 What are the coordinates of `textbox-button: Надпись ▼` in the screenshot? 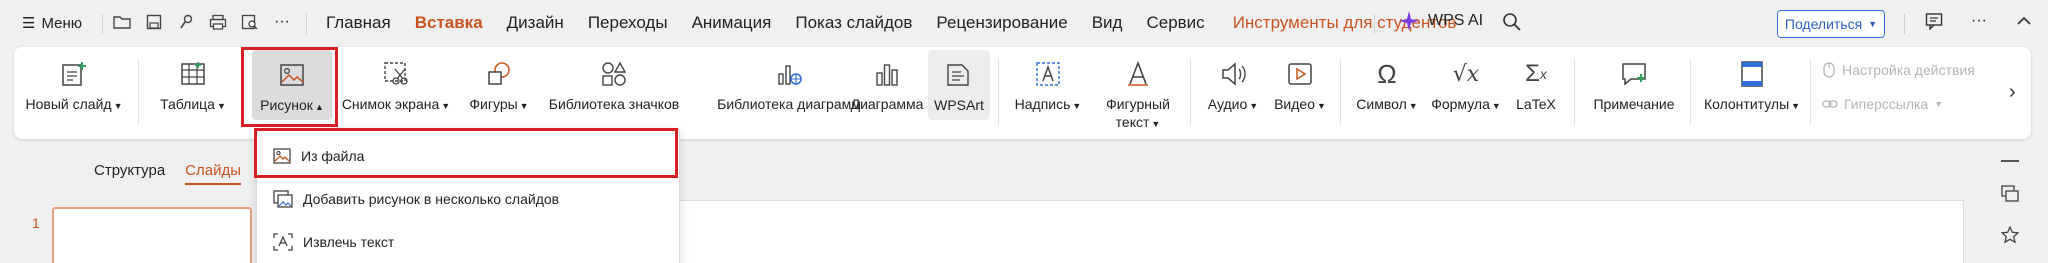 It's located at (1048, 93).